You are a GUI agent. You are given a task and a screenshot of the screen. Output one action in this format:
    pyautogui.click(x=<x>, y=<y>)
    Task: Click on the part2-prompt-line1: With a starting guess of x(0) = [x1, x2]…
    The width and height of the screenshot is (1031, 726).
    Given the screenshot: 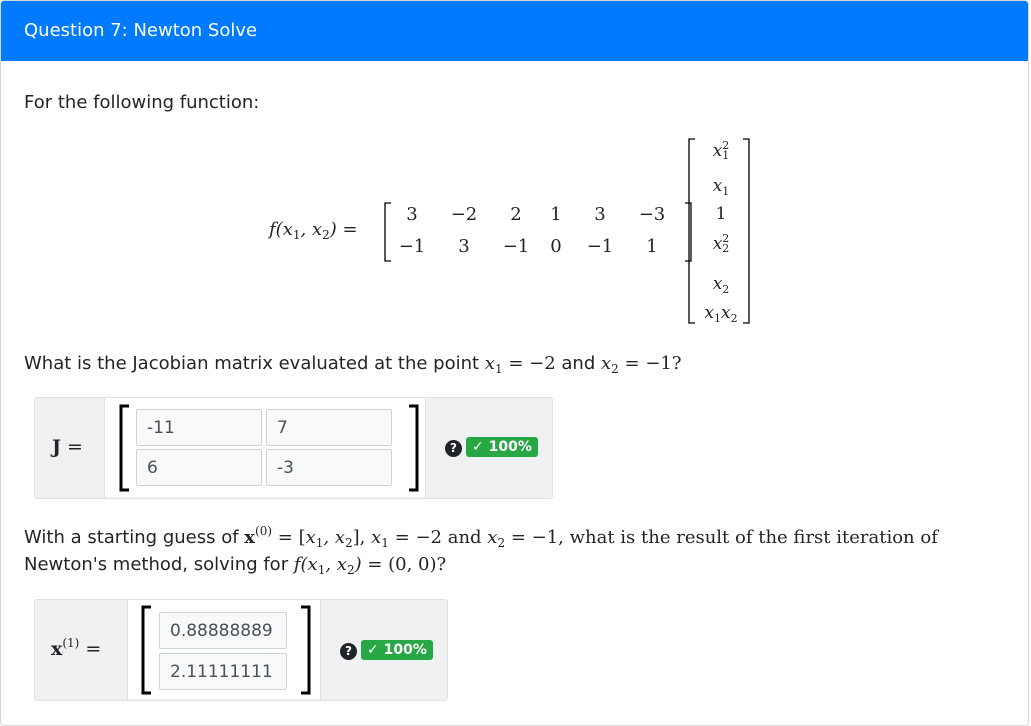 What is the action you would take?
    pyautogui.click(x=481, y=537)
    